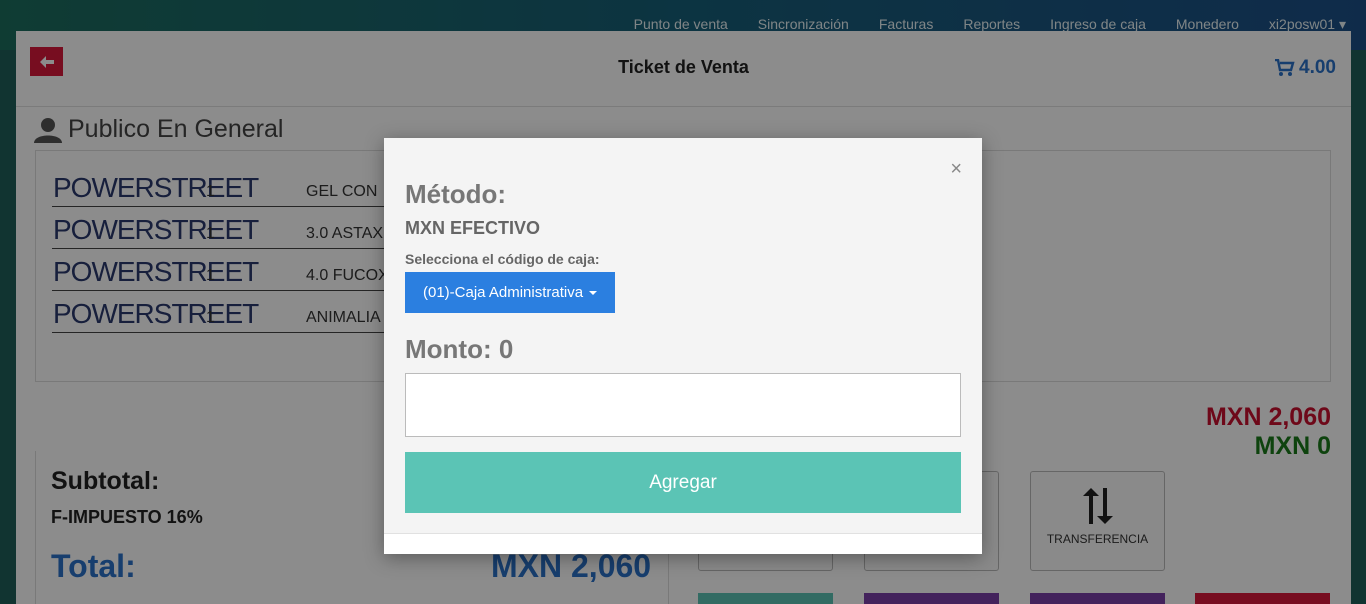 Image resolution: width=1366 pixels, height=604 pixels. What do you see at coordinates (683, 544) in the screenshot?
I see `modal-footer` at bounding box center [683, 544].